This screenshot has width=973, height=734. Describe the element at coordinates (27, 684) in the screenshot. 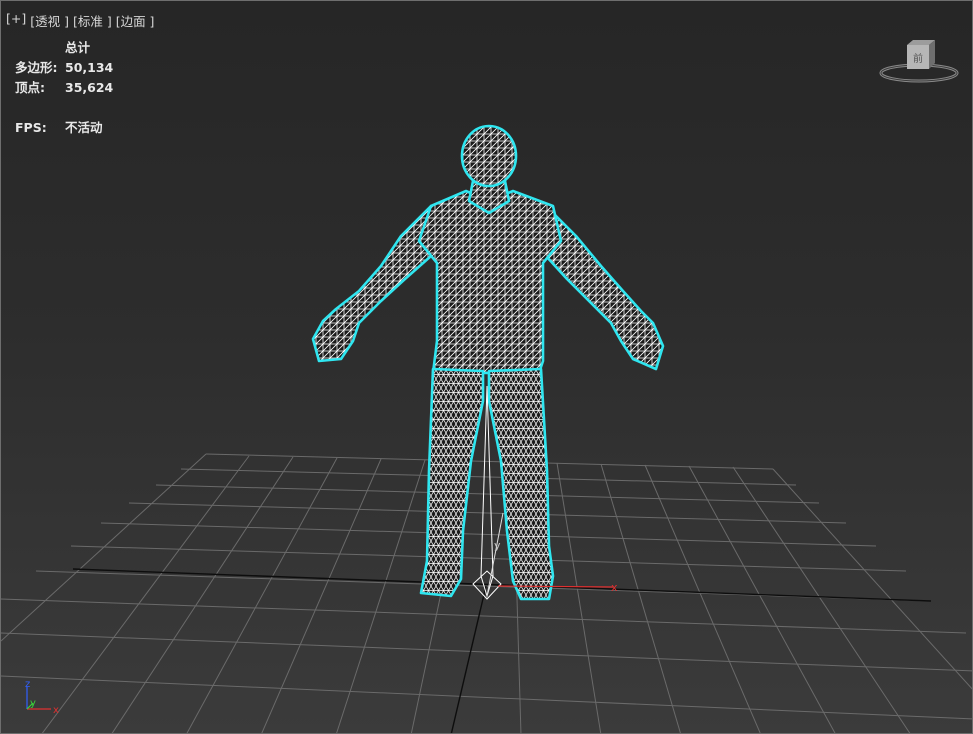

I see `svg-text: z` at that location.